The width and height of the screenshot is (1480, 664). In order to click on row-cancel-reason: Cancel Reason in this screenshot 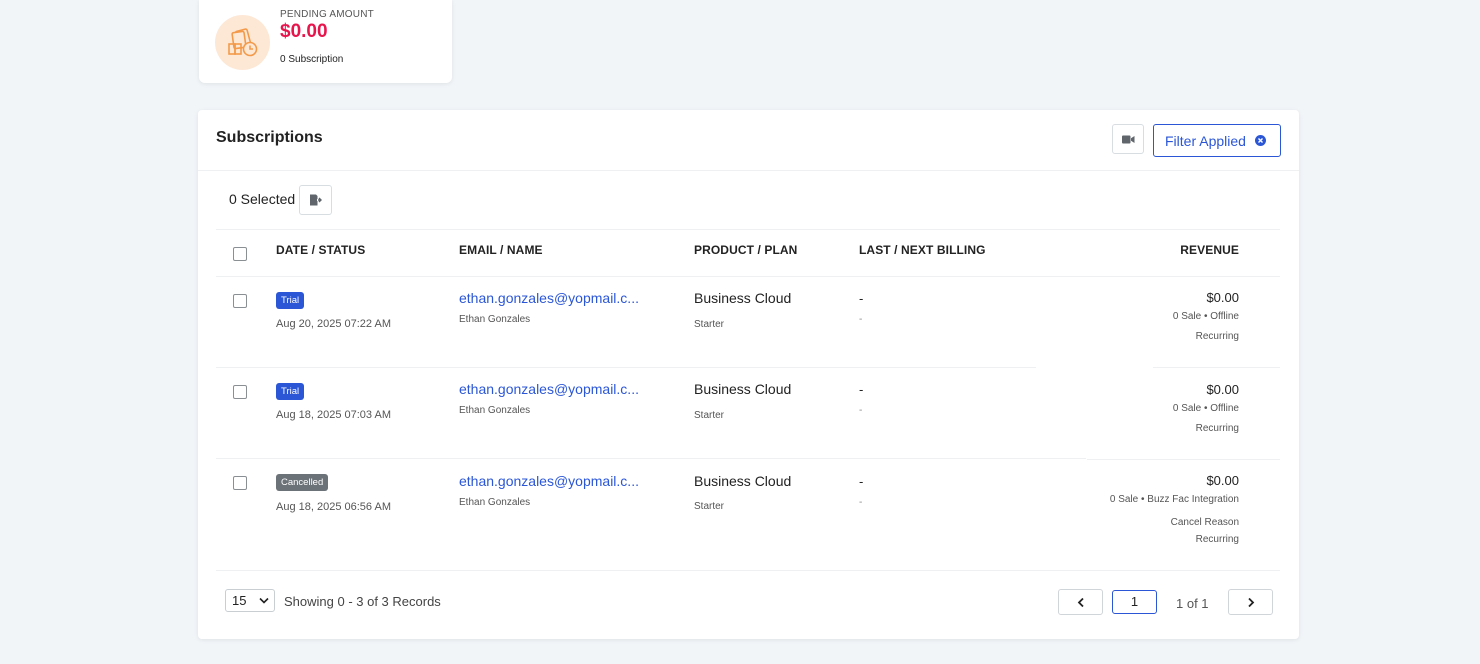, I will do `click(1204, 522)`.